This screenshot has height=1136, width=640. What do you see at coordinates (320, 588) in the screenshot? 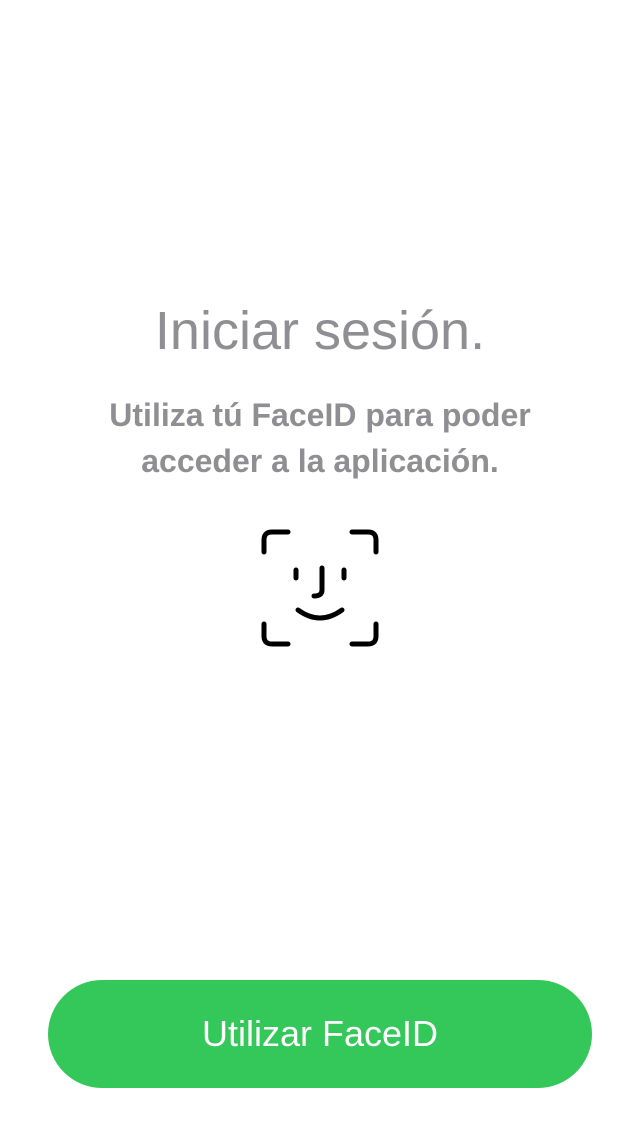
I see `faceid-icon` at bounding box center [320, 588].